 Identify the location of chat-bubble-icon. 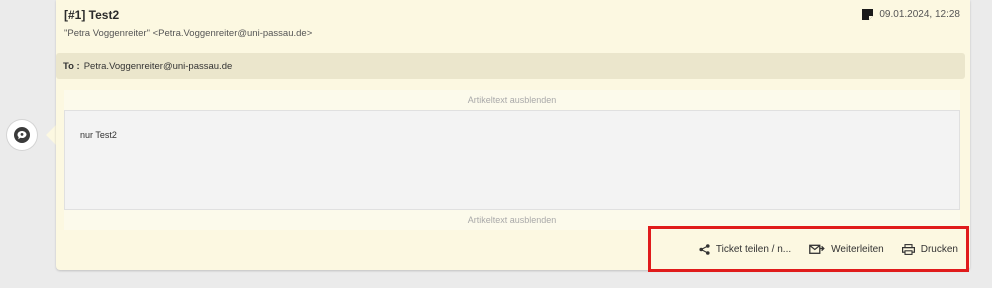
(22, 135).